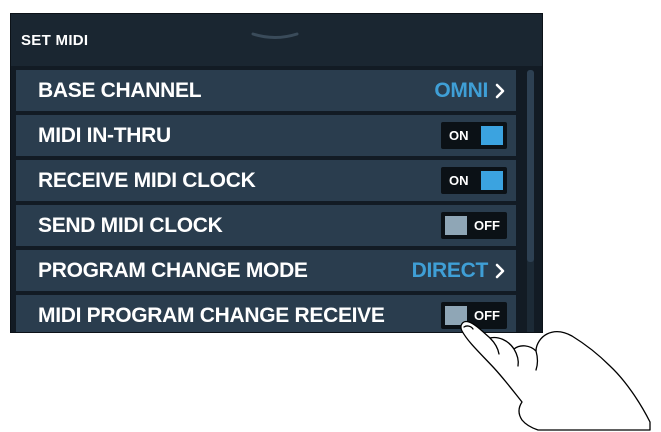 Image resolution: width=661 pixels, height=432 pixels. Describe the element at coordinates (275, 37) in the screenshot. I see `chevron-down-icon` at that location.